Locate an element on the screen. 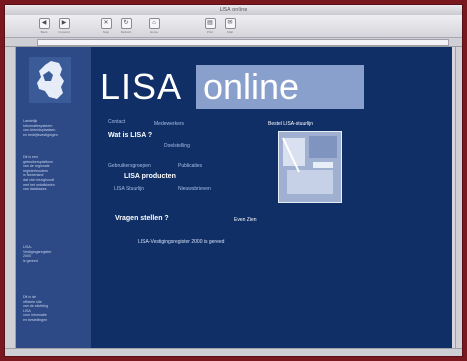 The image size is (467, 361). mail-button: ✉ Mail is located at coordinates (230, 26).